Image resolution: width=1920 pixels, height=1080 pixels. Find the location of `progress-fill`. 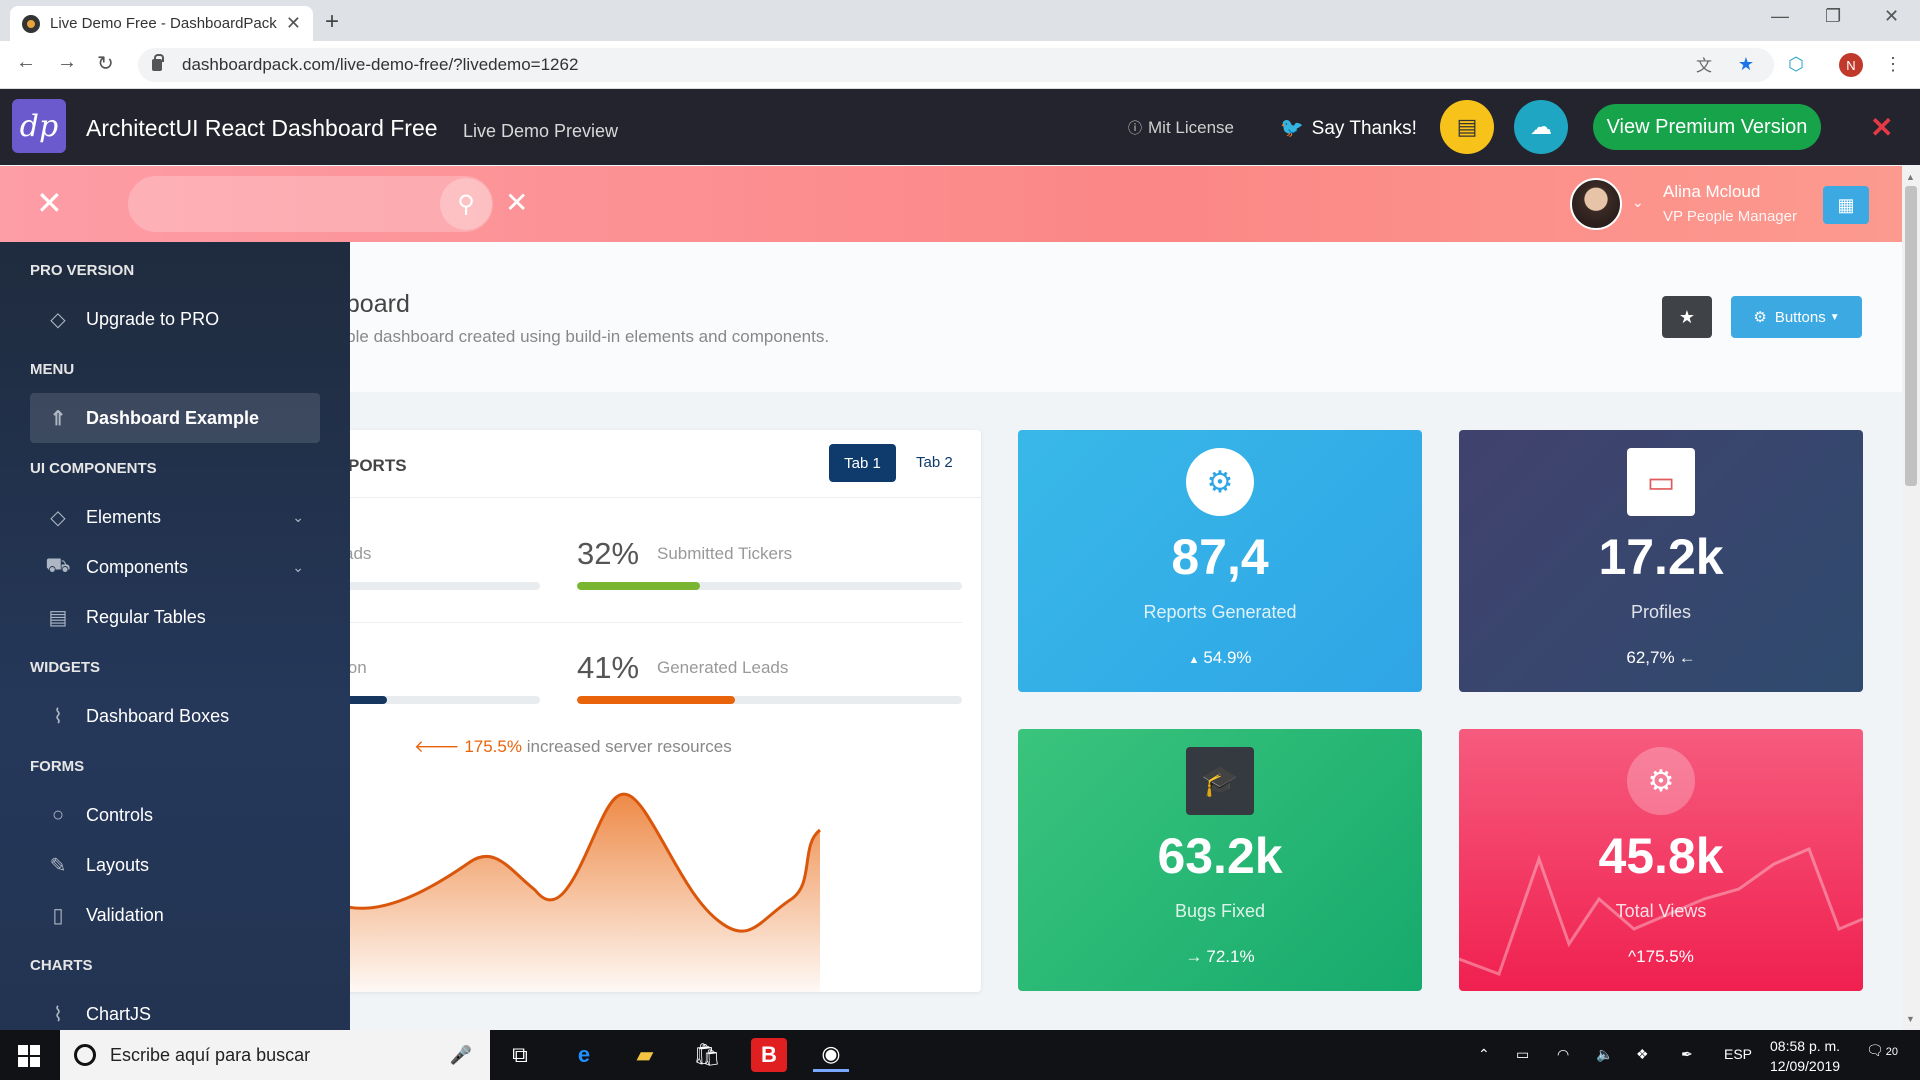

progress-fill is located at coordinates (639, 586).